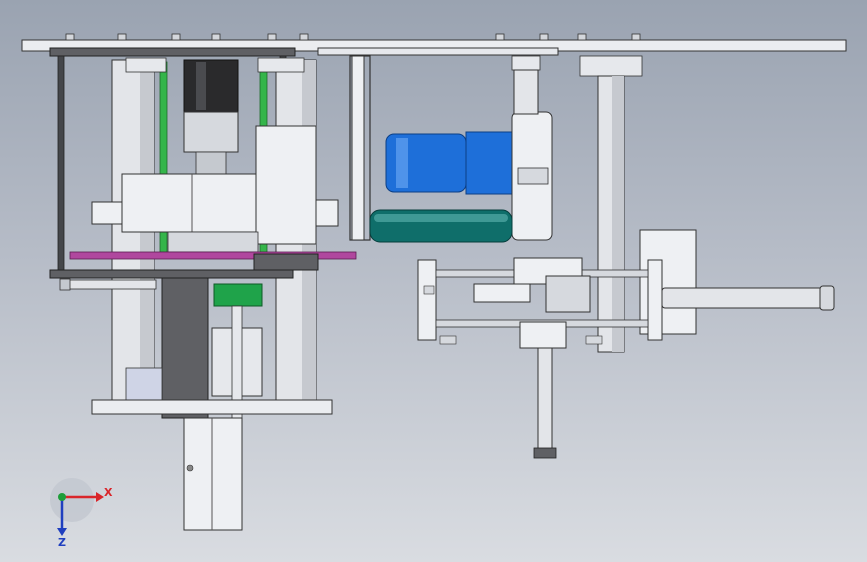 The height and width of the screenshot is (562, 867). I want to click on dark-slide-plate, so click(185, 348).